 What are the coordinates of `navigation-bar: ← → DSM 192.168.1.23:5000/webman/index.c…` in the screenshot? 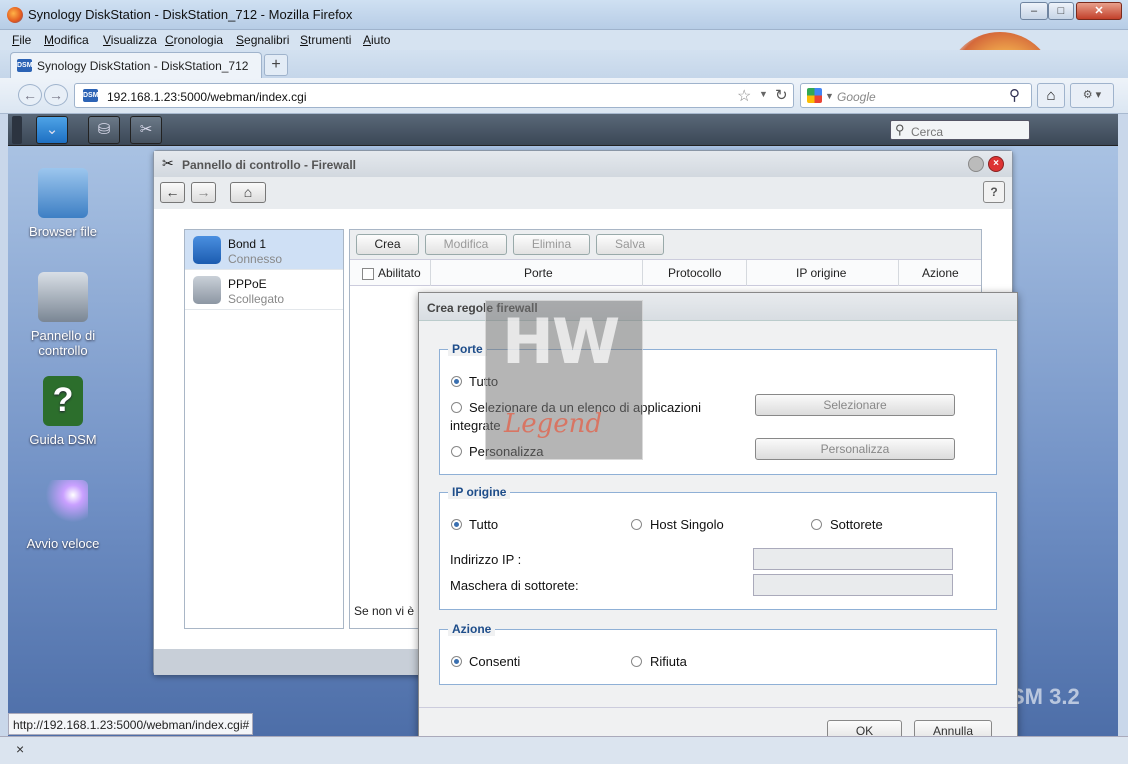 It's located at (564, 96).